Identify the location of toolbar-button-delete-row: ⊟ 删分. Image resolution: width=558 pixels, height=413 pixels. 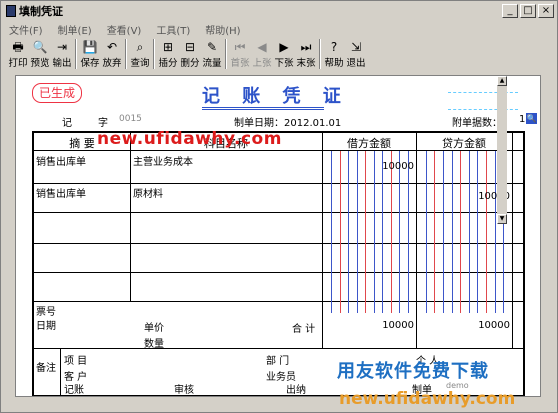
(190, 55).